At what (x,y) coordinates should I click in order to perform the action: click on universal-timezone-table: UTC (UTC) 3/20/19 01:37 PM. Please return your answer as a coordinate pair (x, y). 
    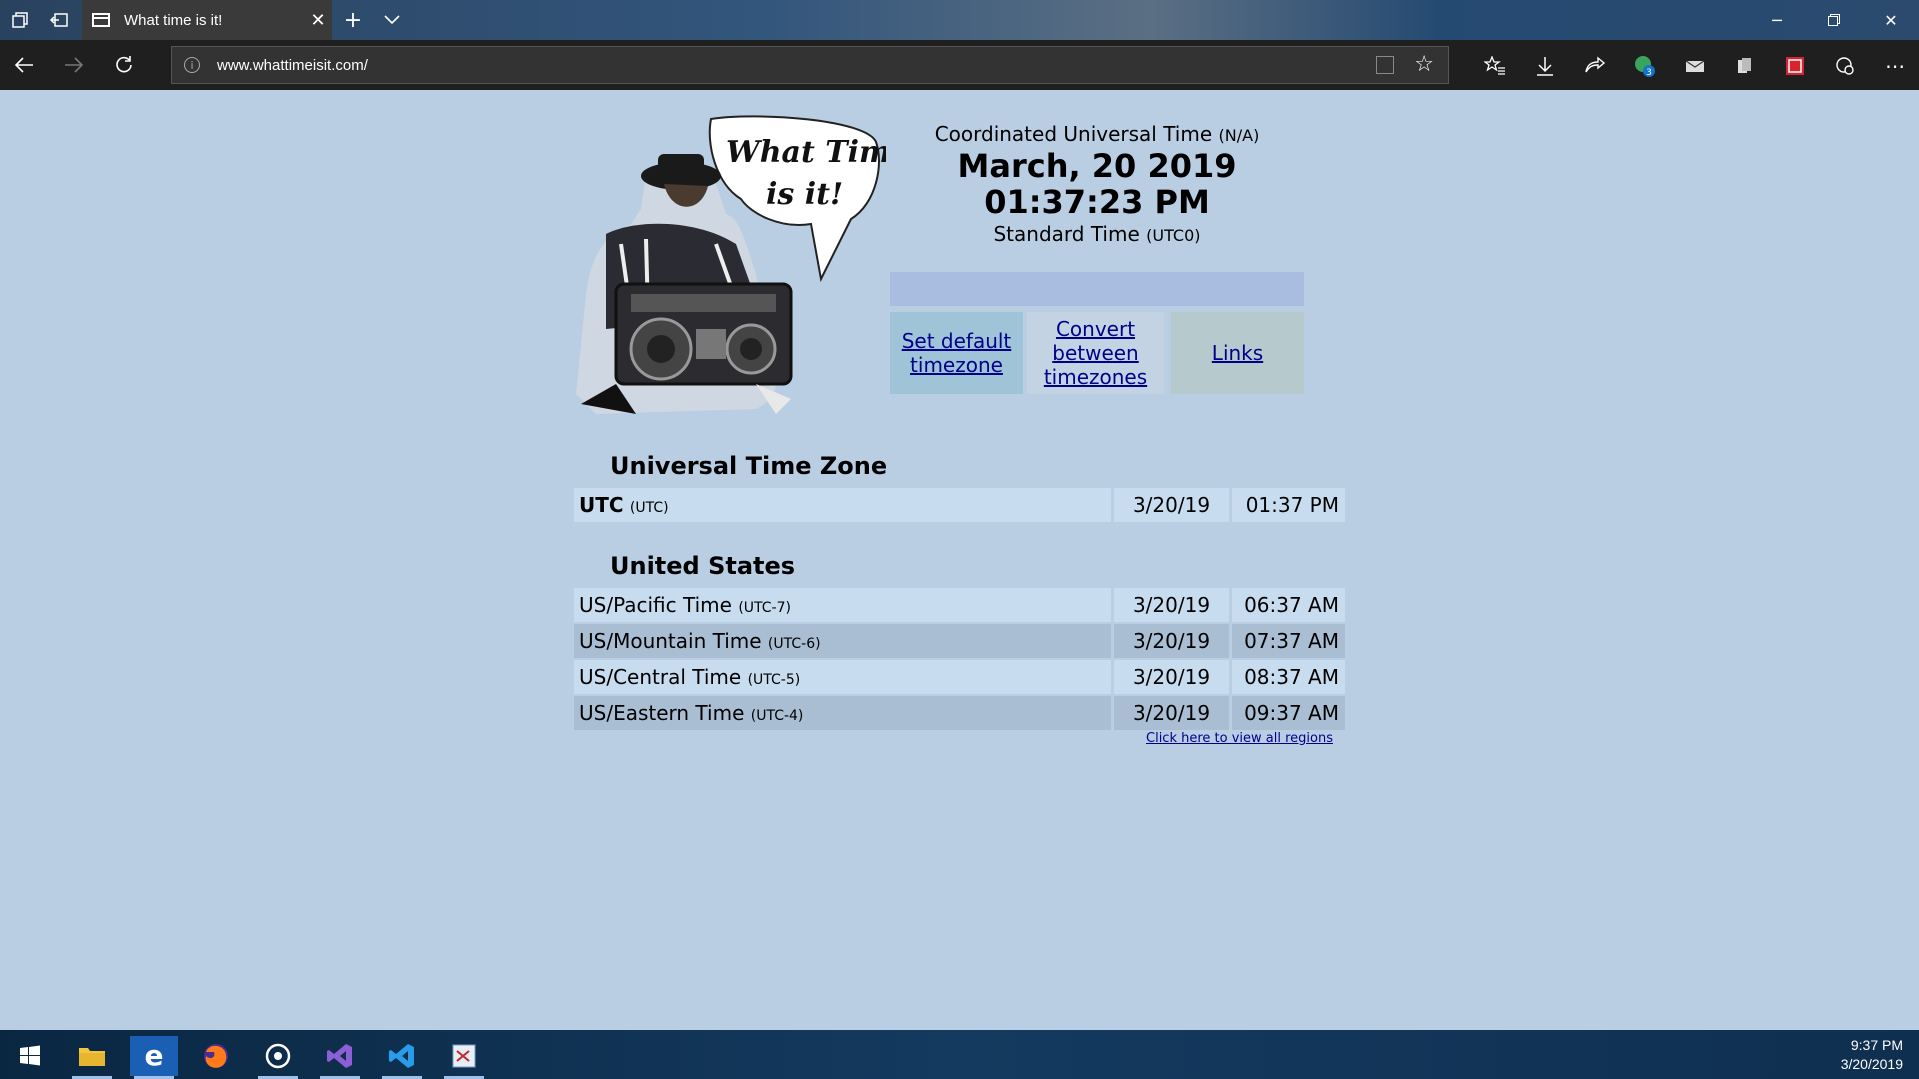
    Looking at the image, I should click on (959, 506).